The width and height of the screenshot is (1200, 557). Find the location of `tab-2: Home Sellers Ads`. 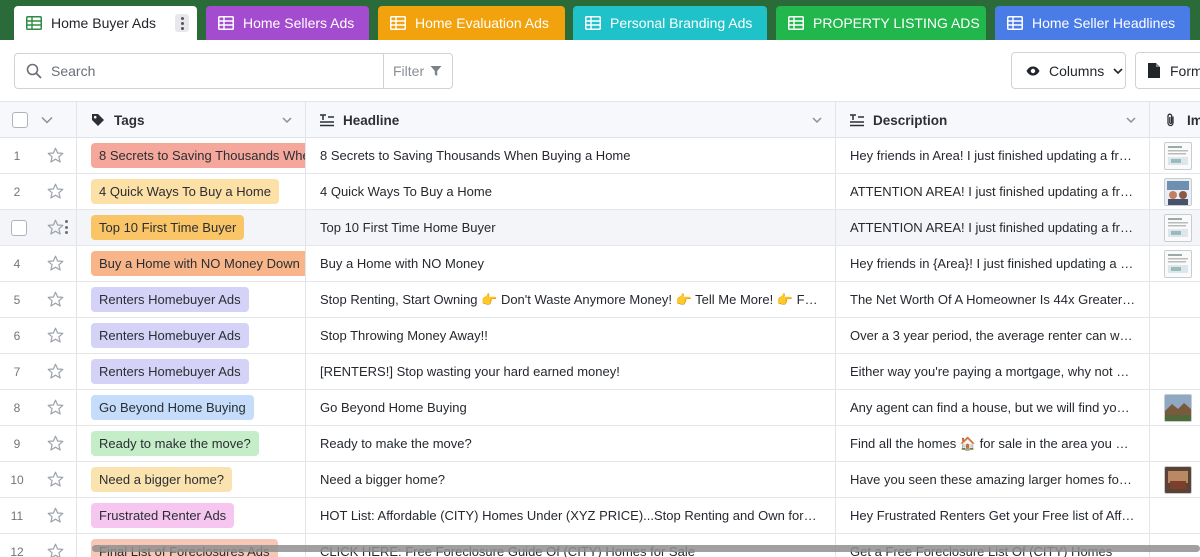

tab-2: Home Sellers Ads is located at coordinates (287, 23).